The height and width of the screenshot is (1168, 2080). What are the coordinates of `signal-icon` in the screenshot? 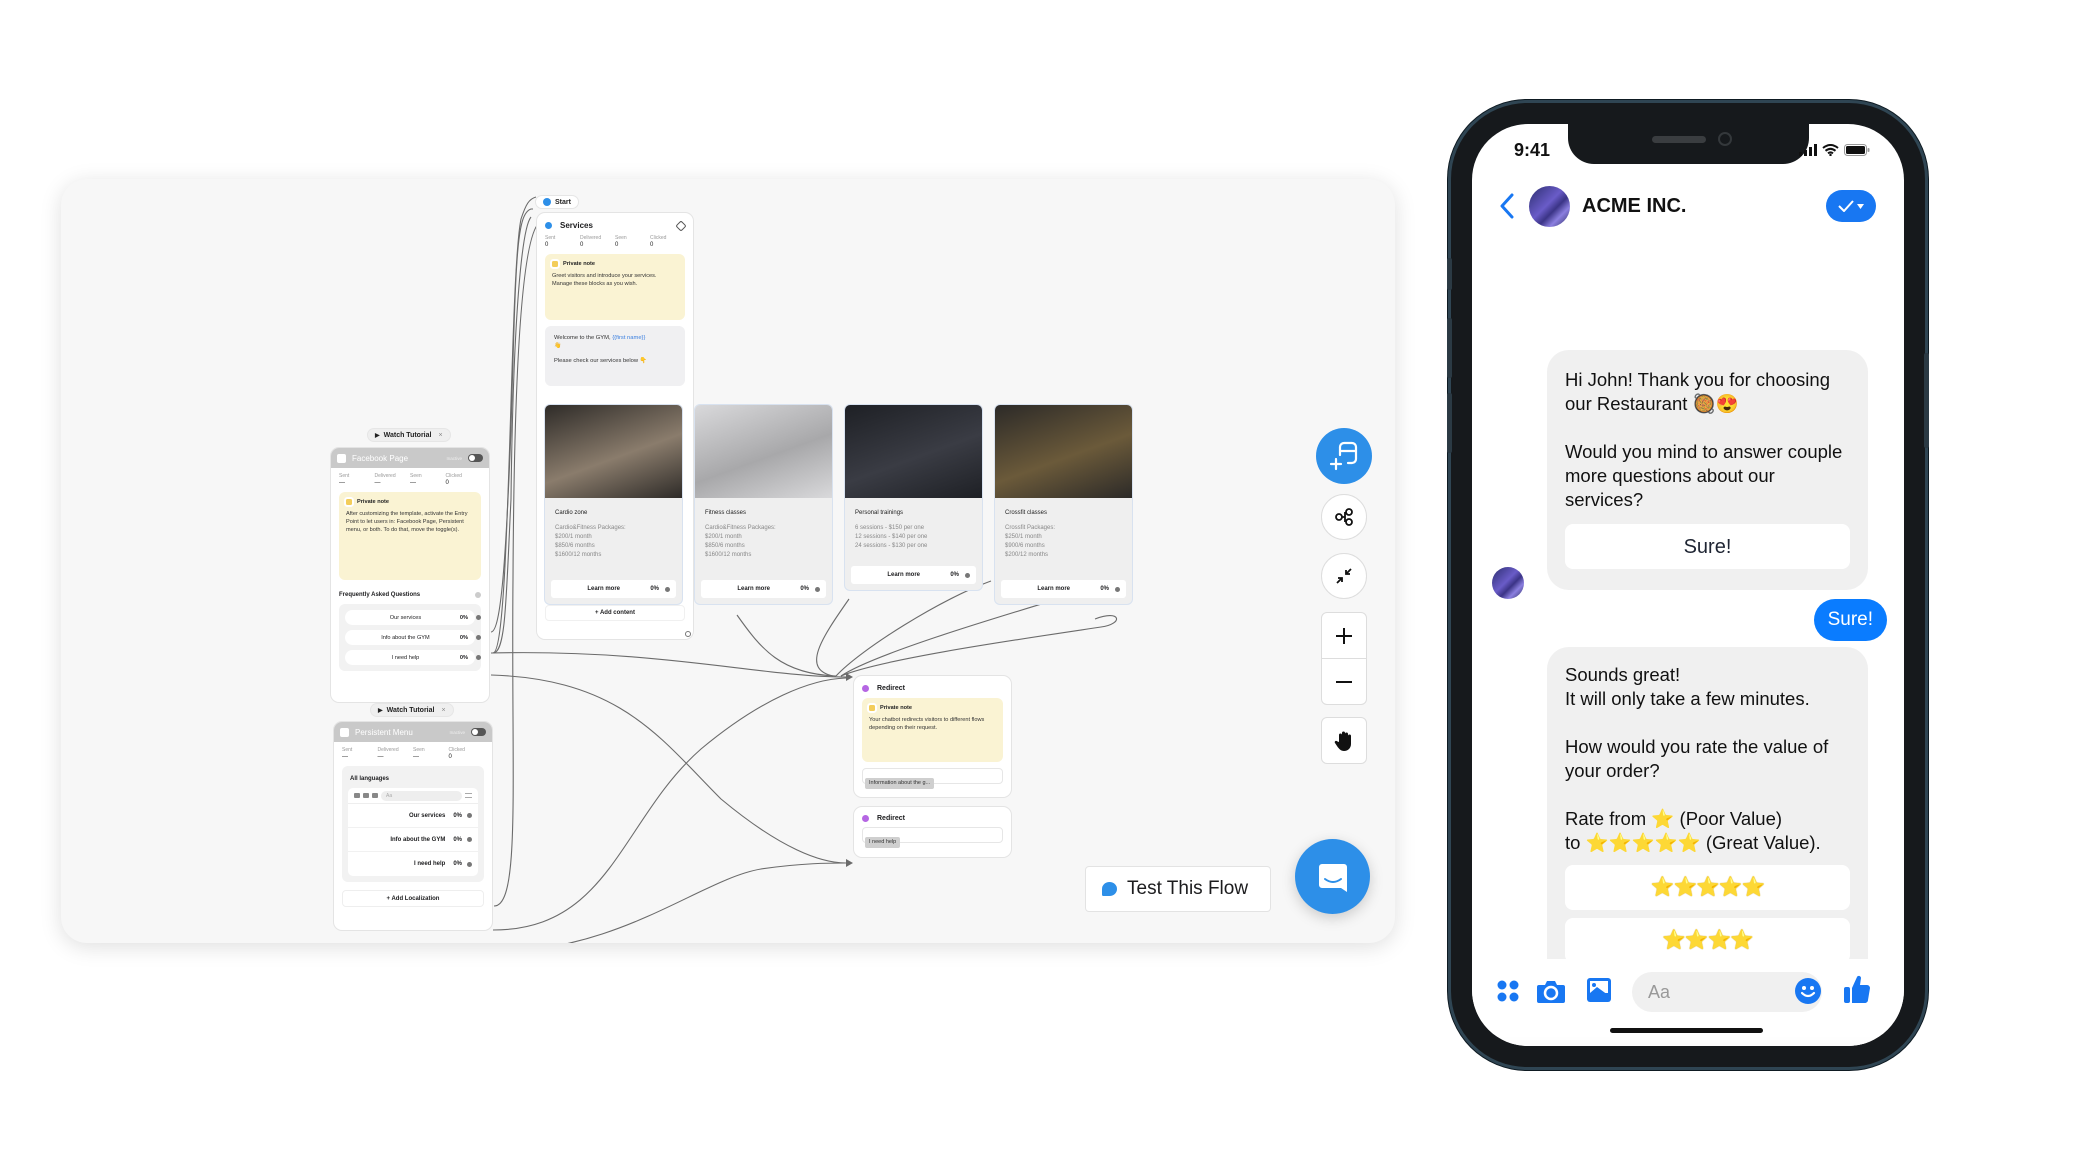 It's located at (1808, 150).